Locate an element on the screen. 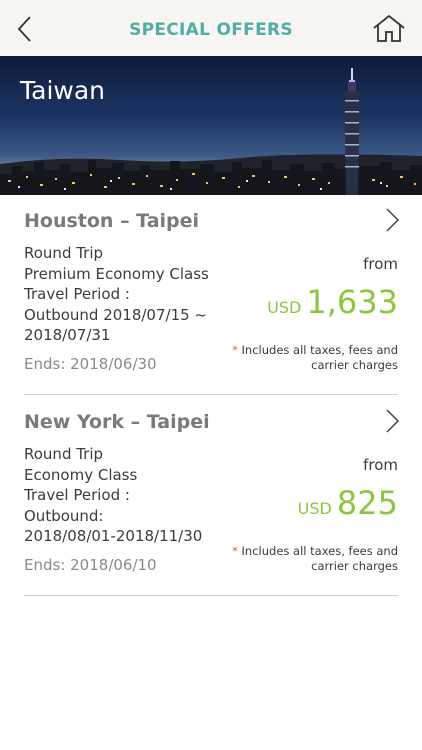  cabin-class: Economy Class is located at coordinates (81, 474).